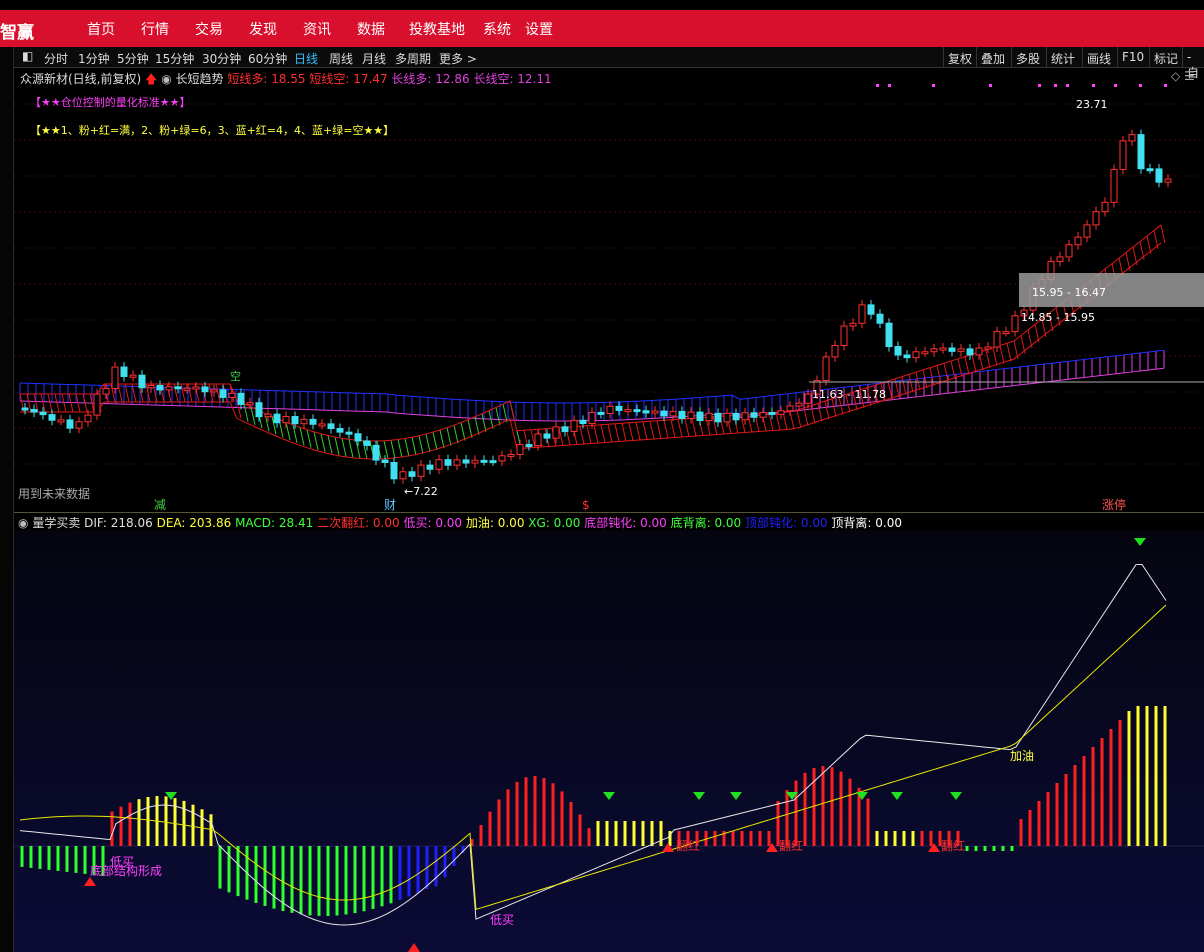 This screenshot has width=1204, height=952. What do you see at coordinates (27, 56) in the screenshot?
I see `panel-toggle-icon: ◧` at bounding box center [27, 56].